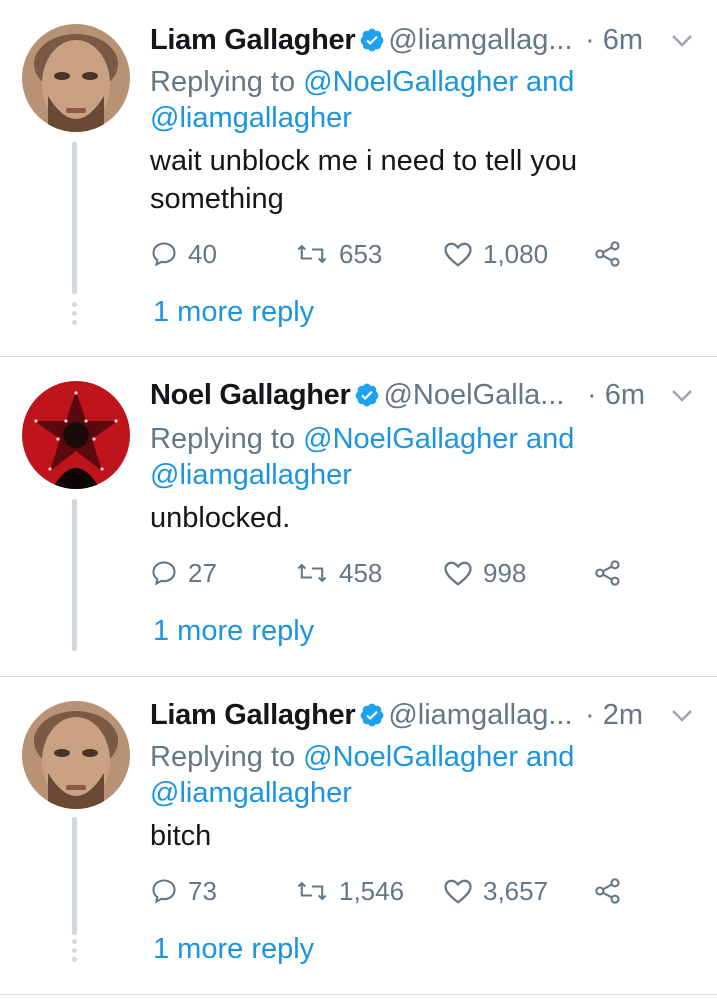 This screenshot has width=717, height=999. What do you see at coordinates (338, 573) in the screenshot?
I see `retweet-button: 458` at bounding box center [338, 573].